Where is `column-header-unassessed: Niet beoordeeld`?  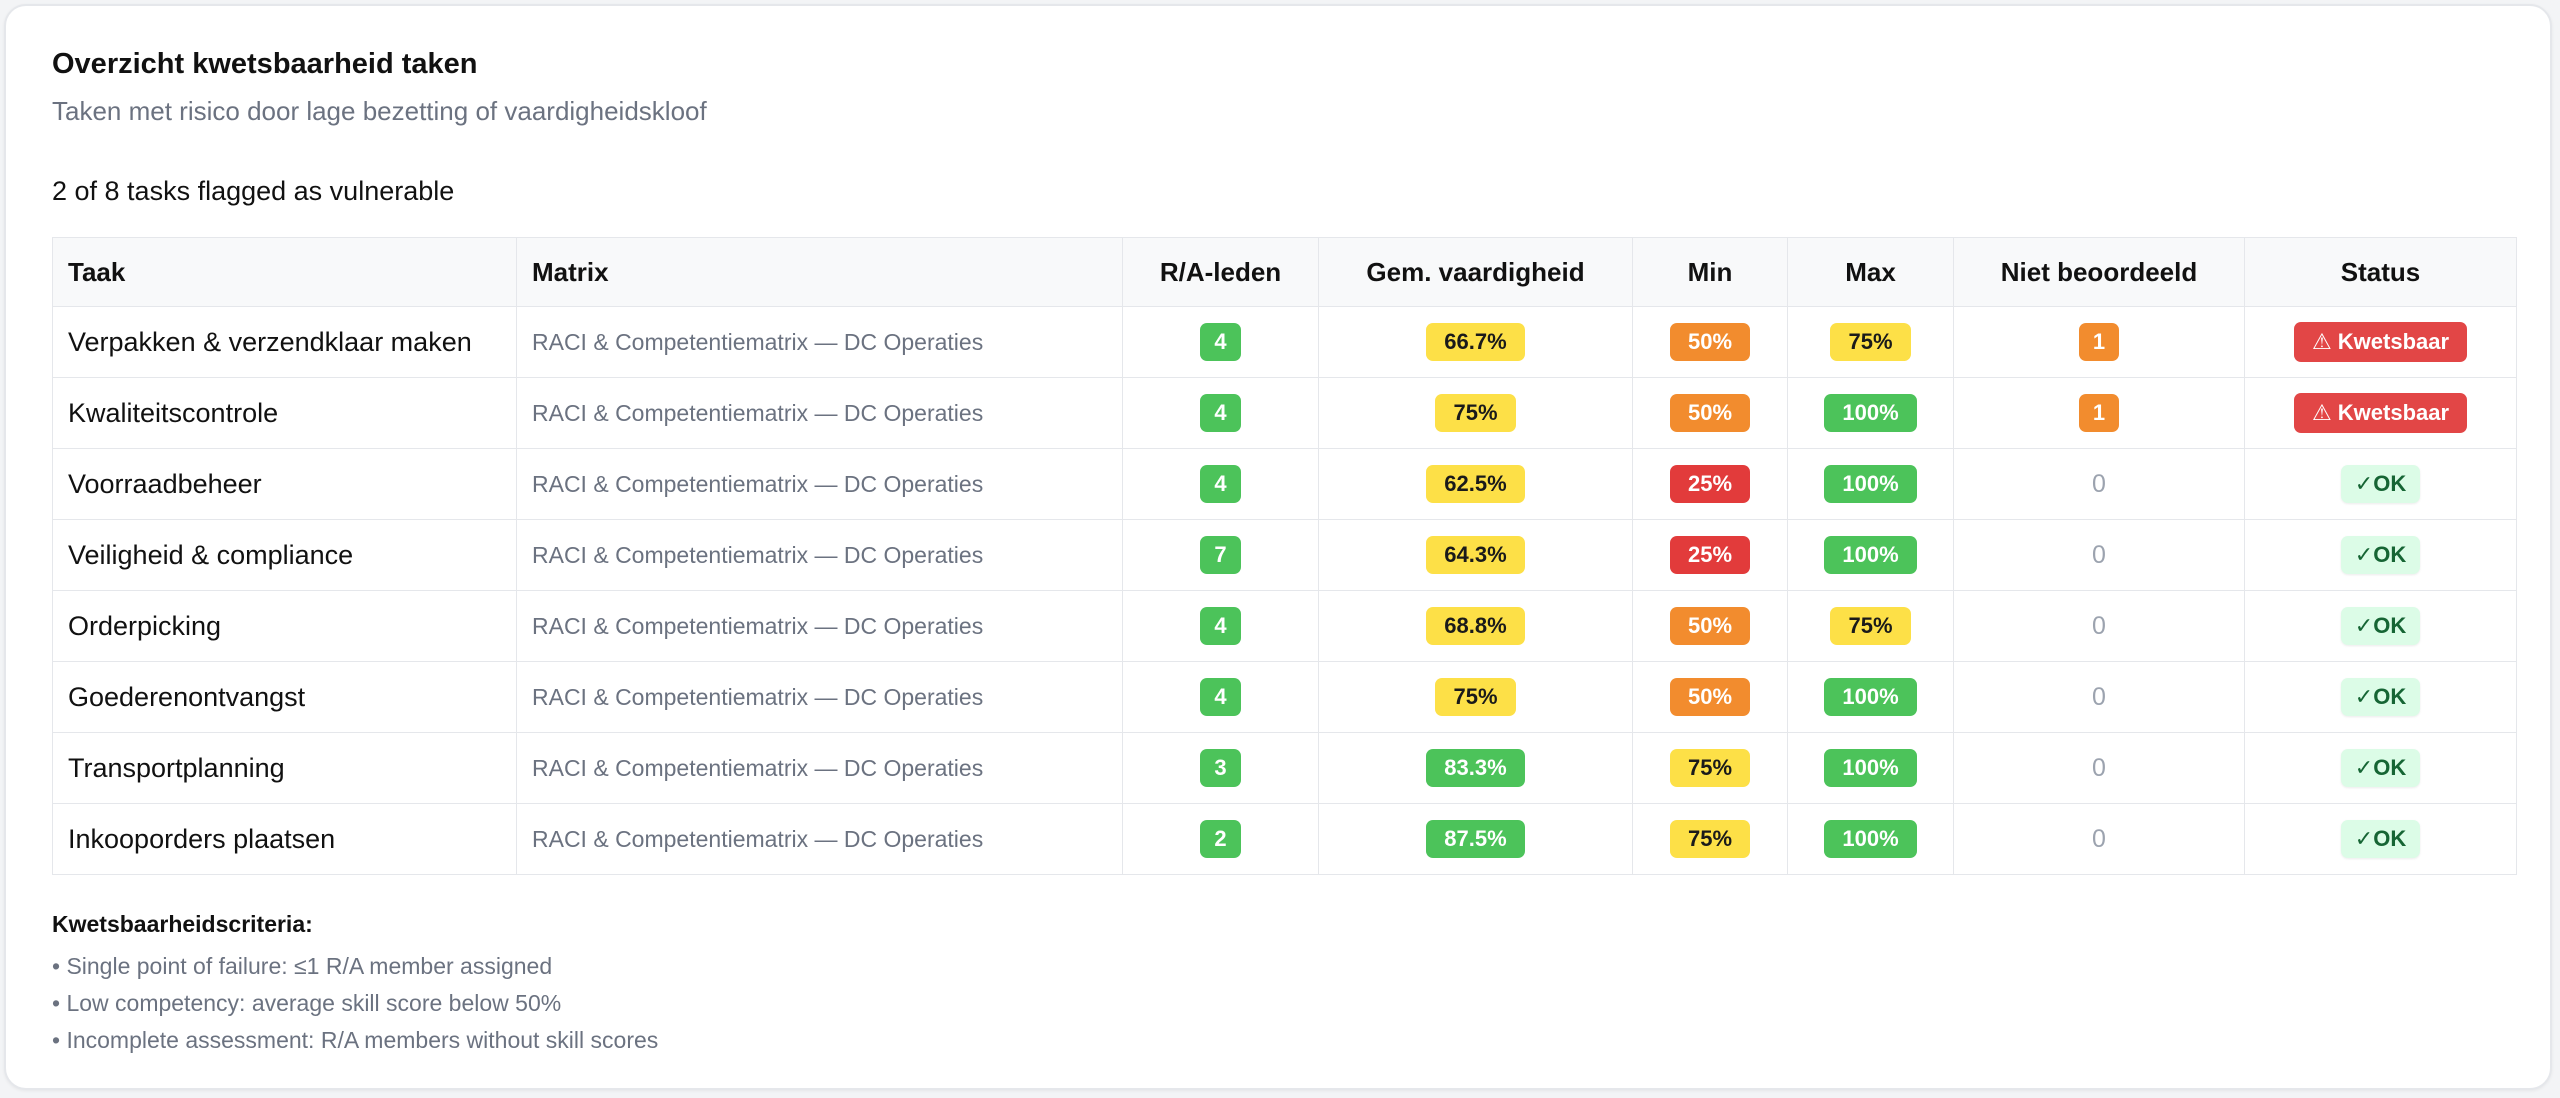 column-header-unassessed: Niet beoordeeld is located at coordinates (2099, 272).